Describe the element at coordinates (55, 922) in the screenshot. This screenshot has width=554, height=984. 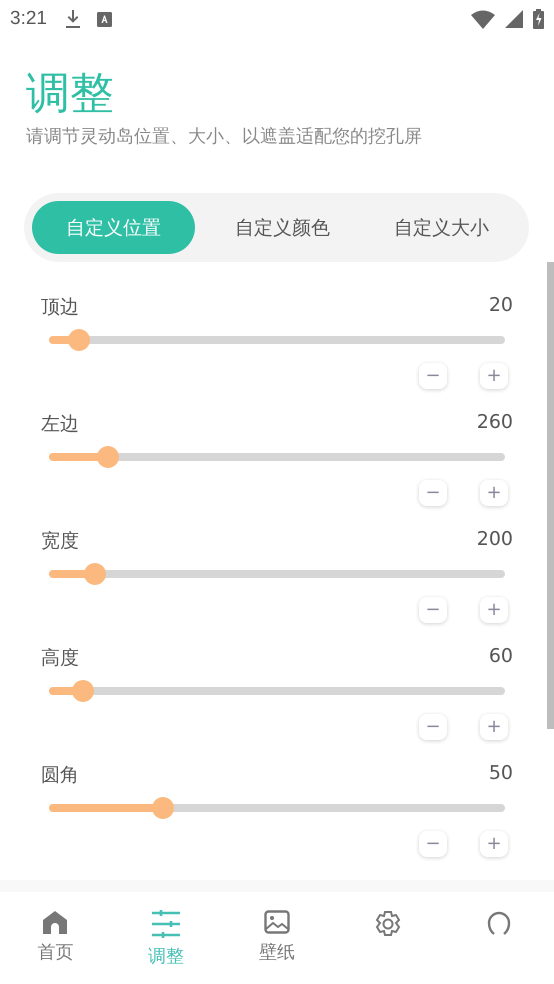
I see `home-icon` at that location.